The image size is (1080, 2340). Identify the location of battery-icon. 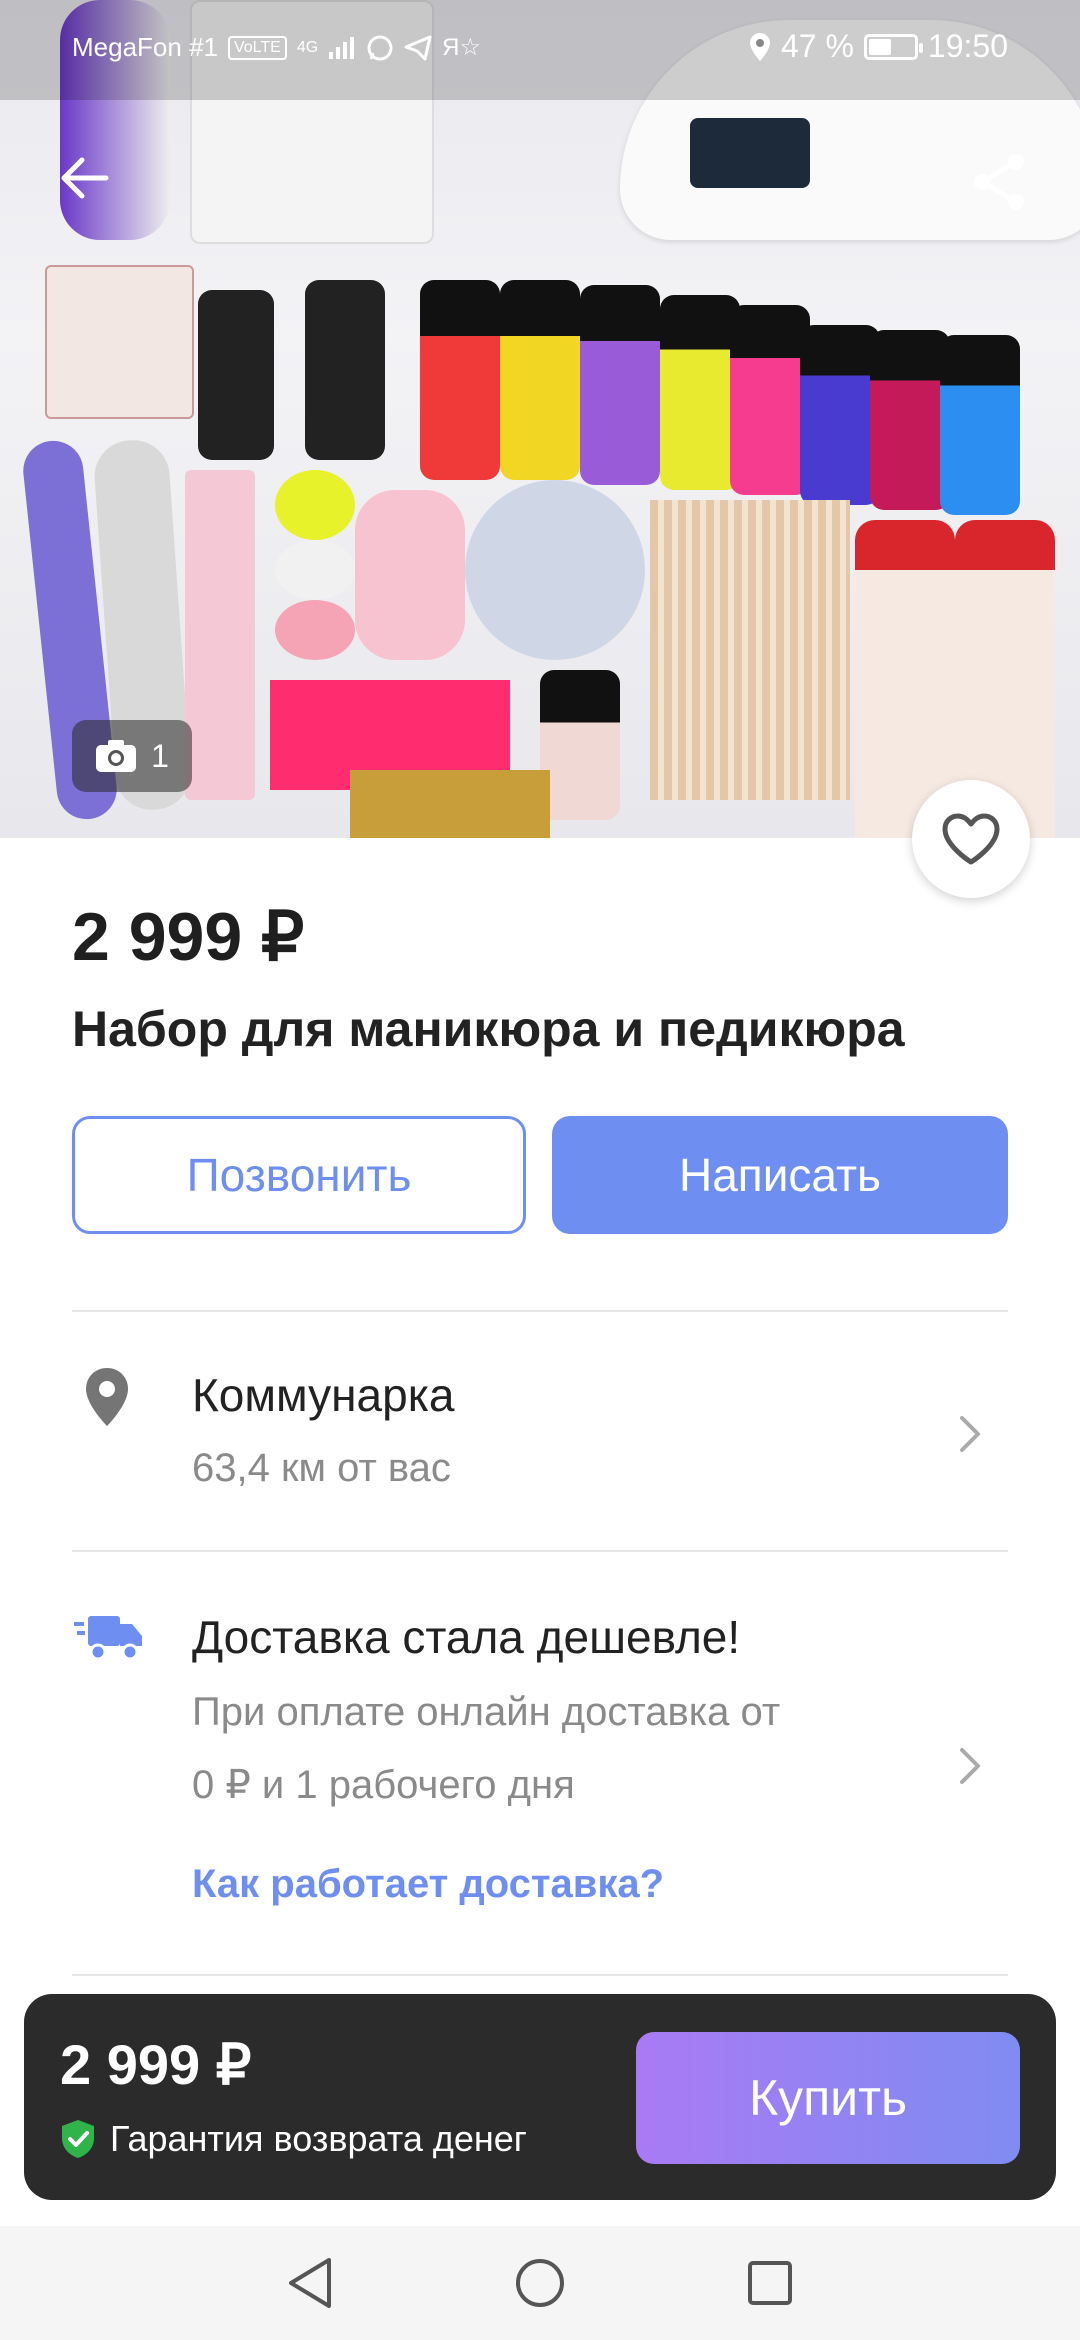
(893, 46).